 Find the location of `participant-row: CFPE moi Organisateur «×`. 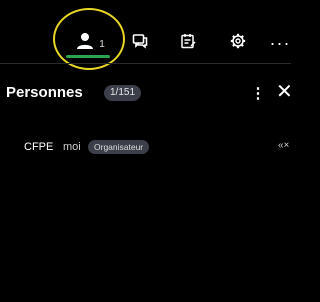

participant-row: CFPE moi Organisateur «× is located at coordinates (145, 146).